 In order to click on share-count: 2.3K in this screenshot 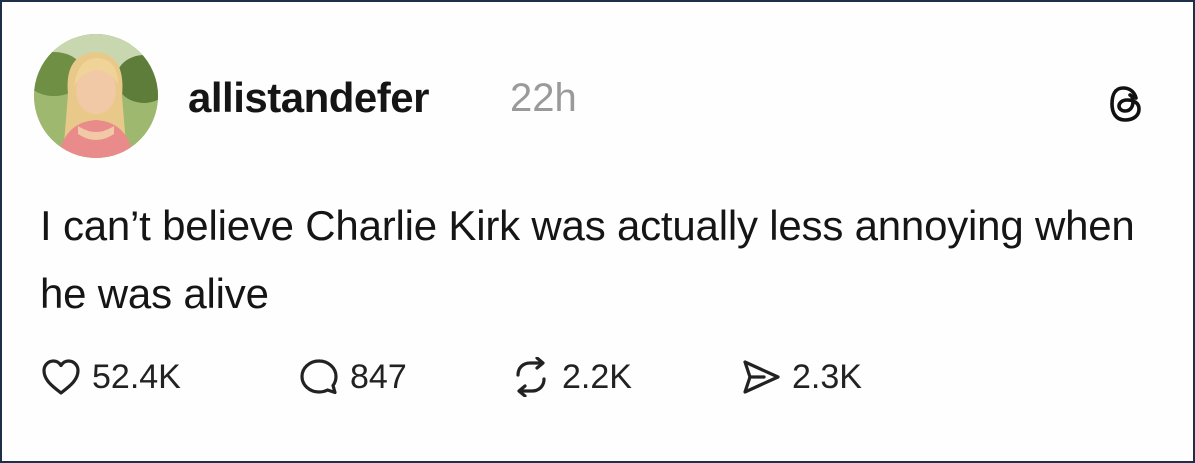, I will do `click(827, 377)`.